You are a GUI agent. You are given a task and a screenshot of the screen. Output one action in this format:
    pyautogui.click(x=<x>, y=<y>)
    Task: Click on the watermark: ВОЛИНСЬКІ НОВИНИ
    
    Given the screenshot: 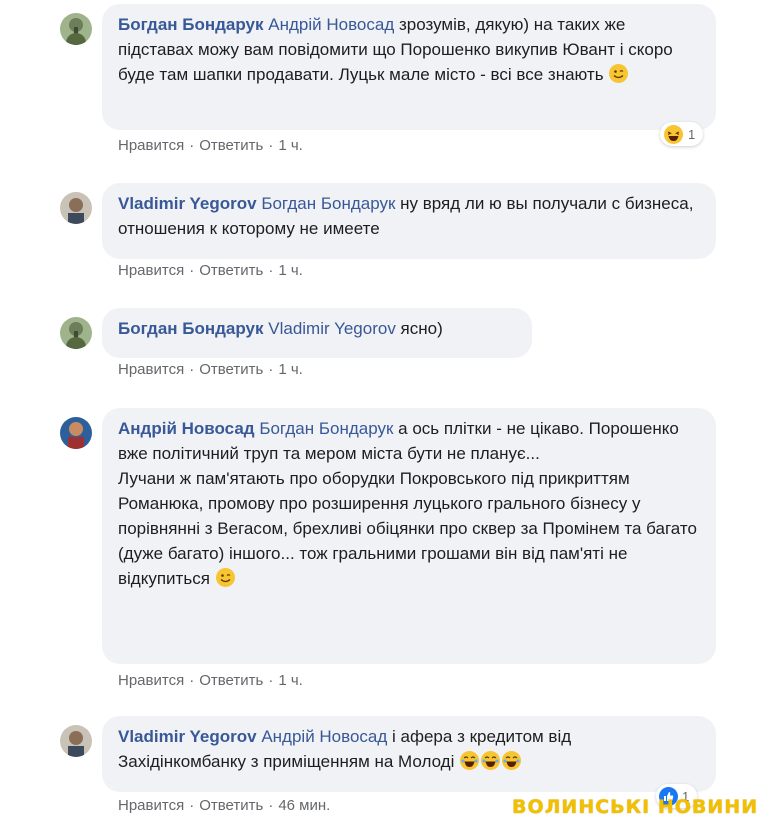 What is the action you would take?
    pyautogui.click(x=635, y=807)
    